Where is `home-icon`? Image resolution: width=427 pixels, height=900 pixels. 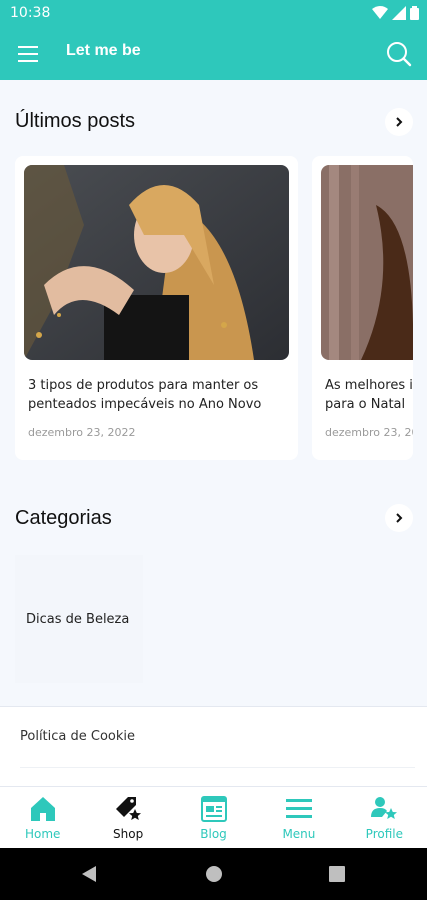
home-icon is located at coordinates (42, 809).